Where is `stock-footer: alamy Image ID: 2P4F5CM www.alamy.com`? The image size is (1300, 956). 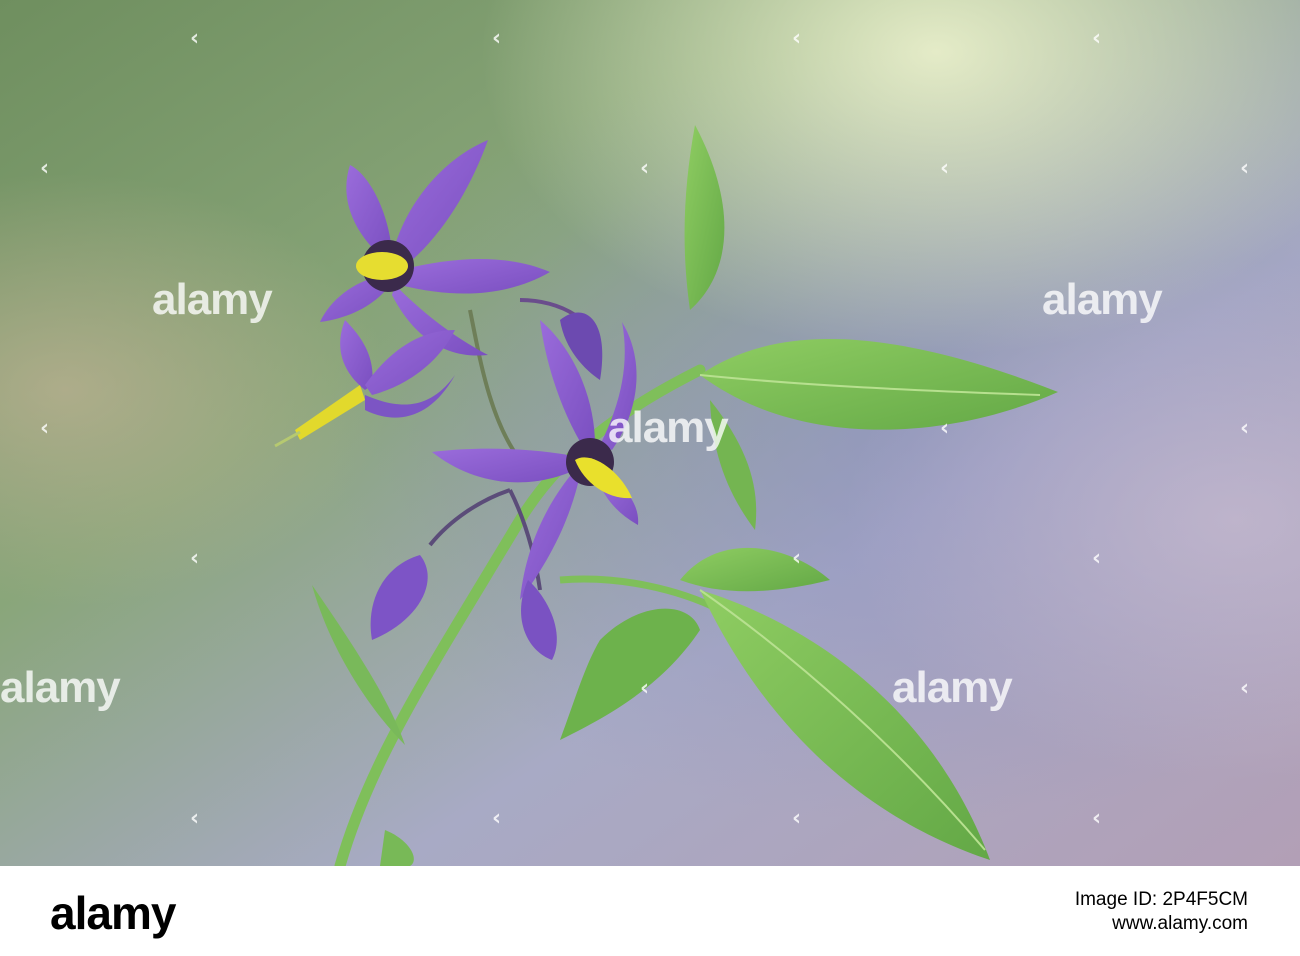
stock-footer: alamy Image ID: 2P4F5CM www.alamy.com is located at coordinates (650, 911).